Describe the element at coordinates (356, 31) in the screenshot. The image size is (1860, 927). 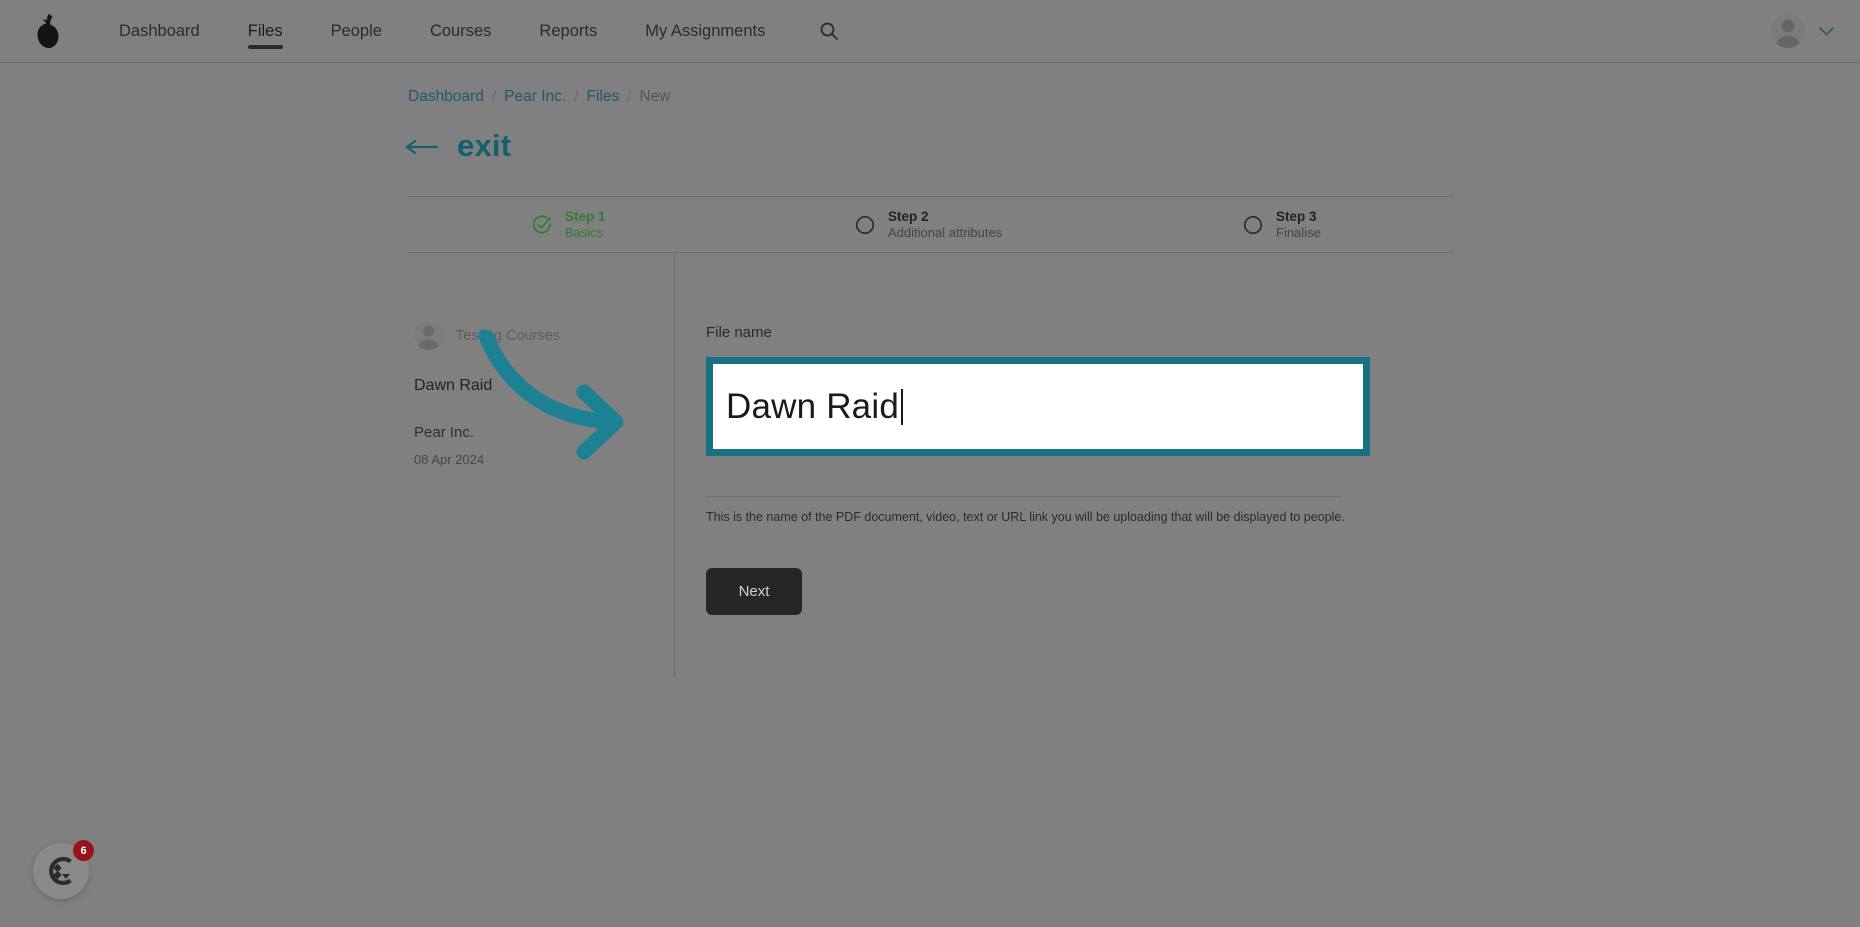
I see `nav-item-people: People` at that location.